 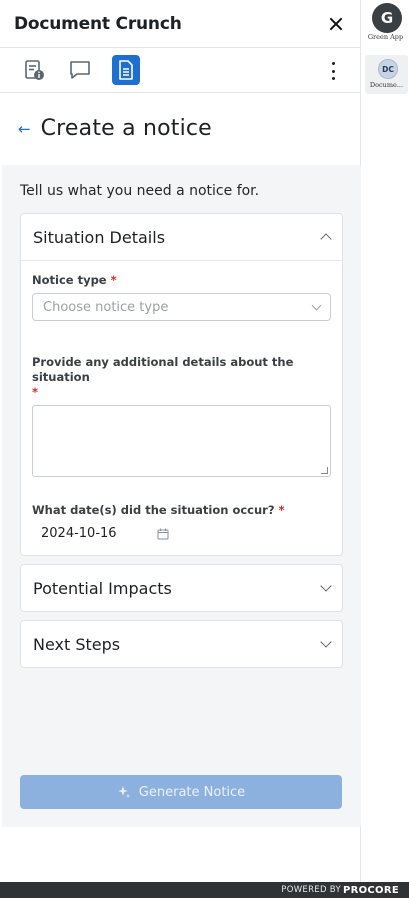 What do you see at coordinates (388, 69) in the screenshot?
I see `document-crunch-logo: DC` at bounding box center [388, 69].